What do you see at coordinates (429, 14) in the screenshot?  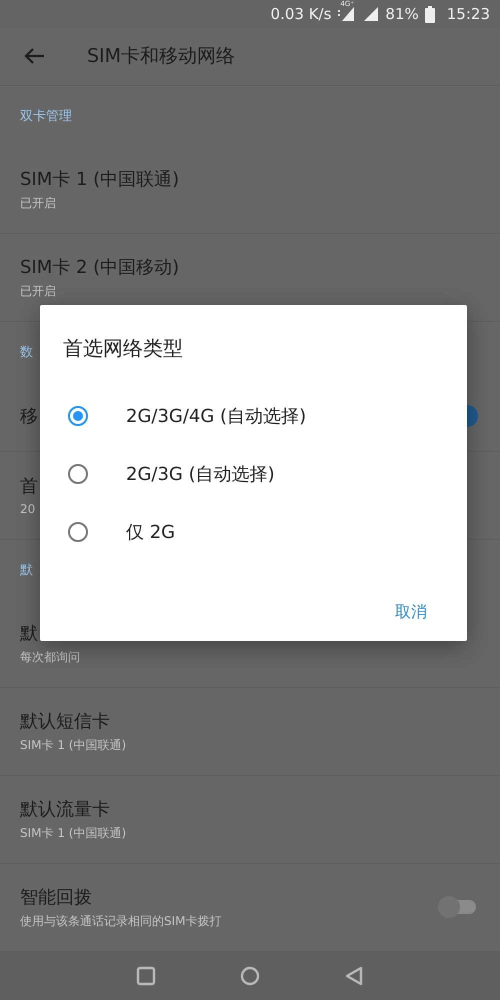 I see `battery-icon` at bounding box center [429, 14].